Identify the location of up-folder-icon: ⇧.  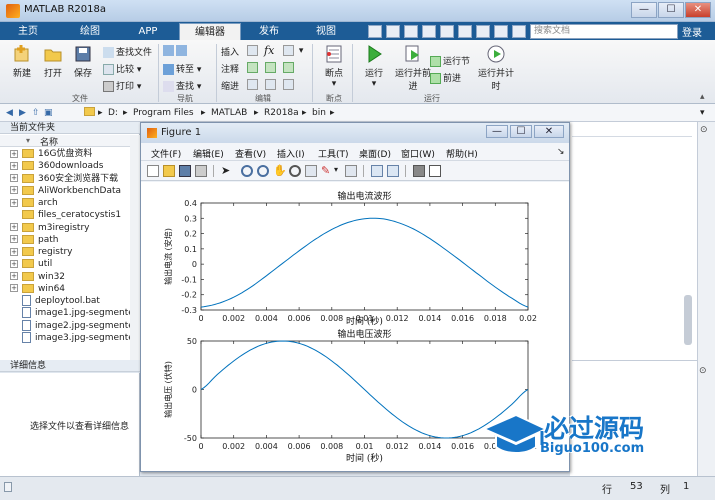
(36, 113).